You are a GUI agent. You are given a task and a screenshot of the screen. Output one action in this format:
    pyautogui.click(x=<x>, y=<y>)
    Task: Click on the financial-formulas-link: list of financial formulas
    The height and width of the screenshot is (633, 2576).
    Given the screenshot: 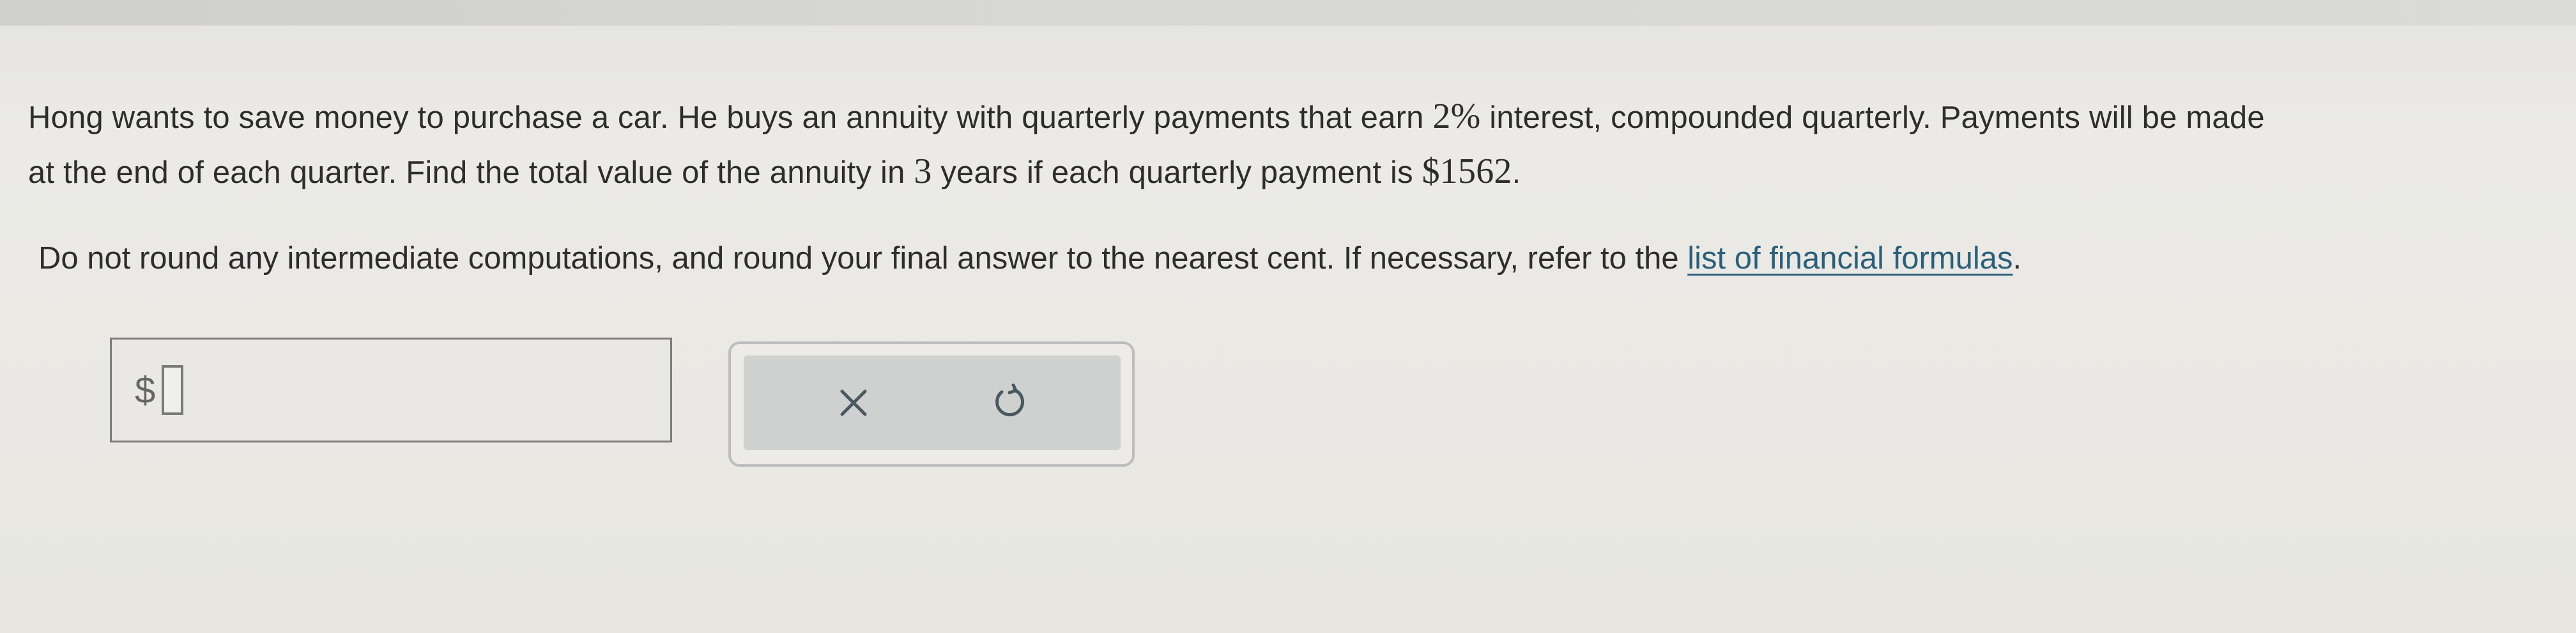 What is the action you would take?
    pyautogui.click(x=1849, y=258)
    